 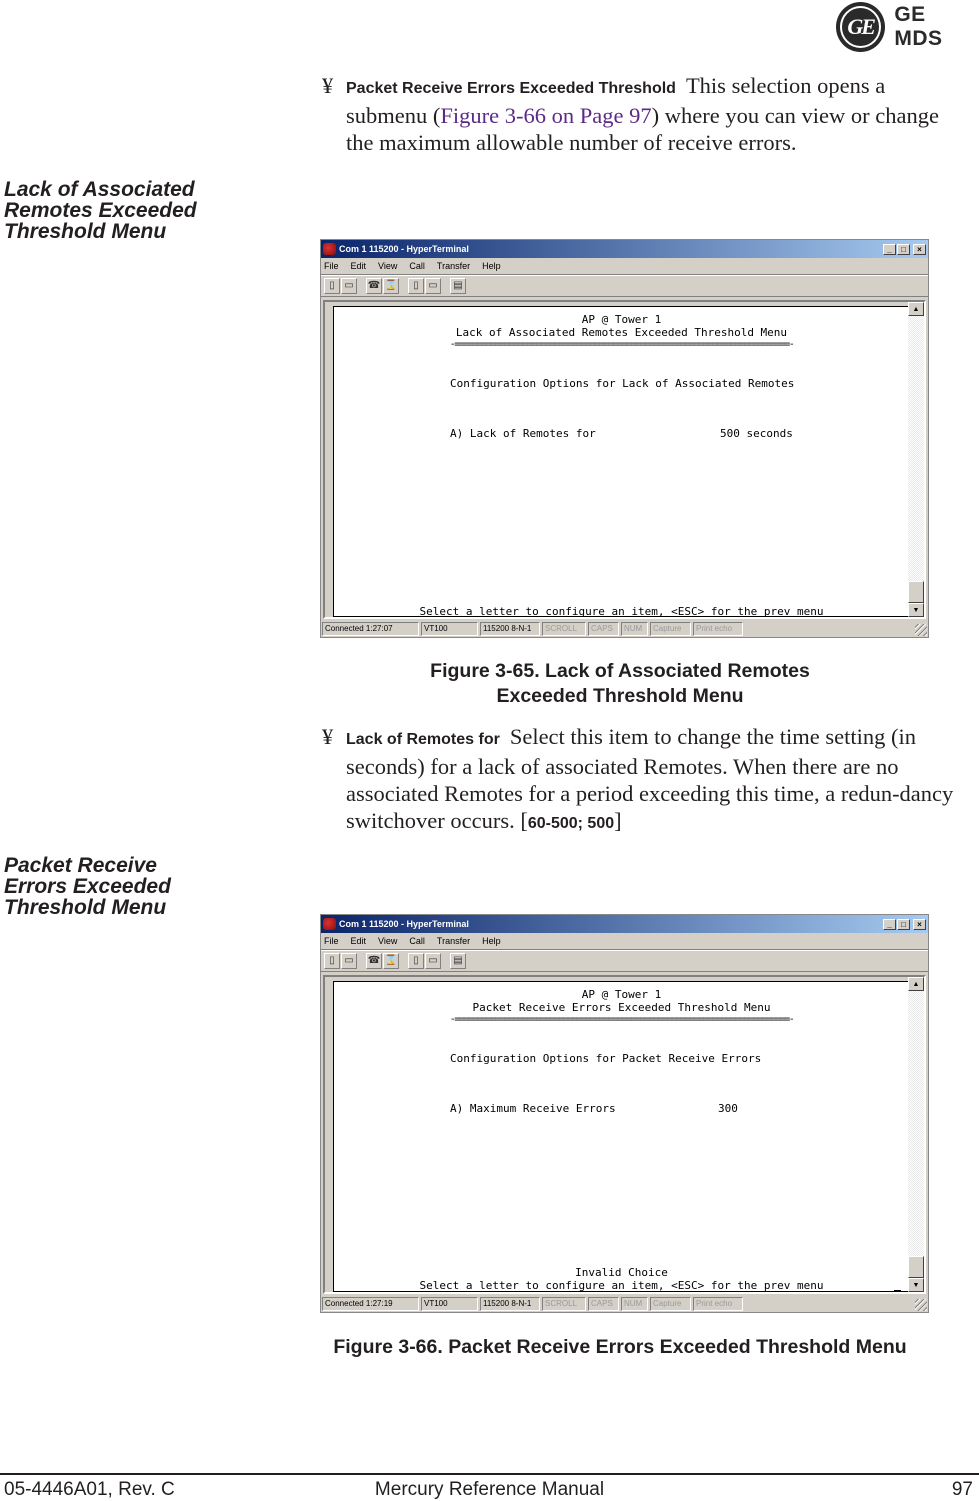 I want to click on status-scroll: SCROLL, so click(x=564, y=1303).